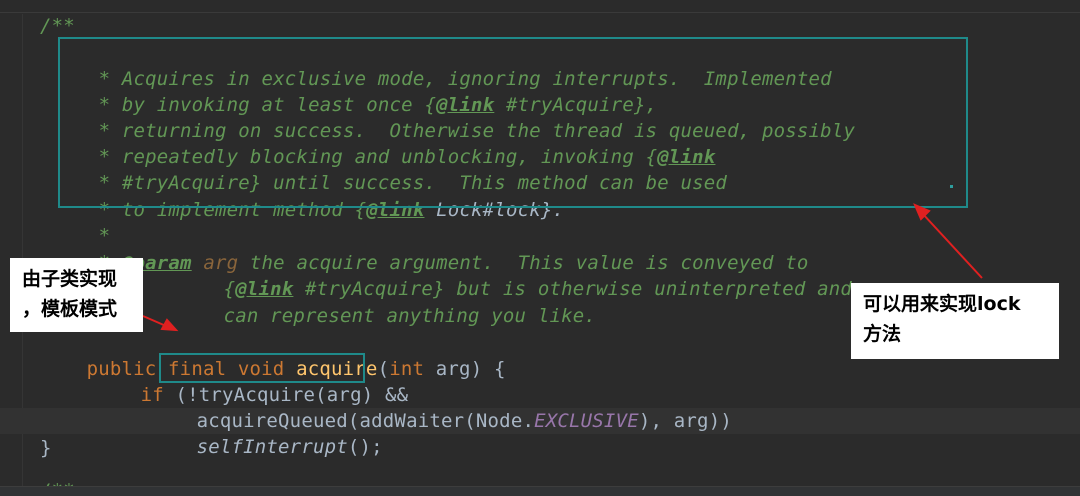 The height and width of the screenshot is (496, 1080). Describe the element at coordinates (76, 295) in the screenshot. I see `template-method-callout: 由子类实现 ，模板模式` at that location.